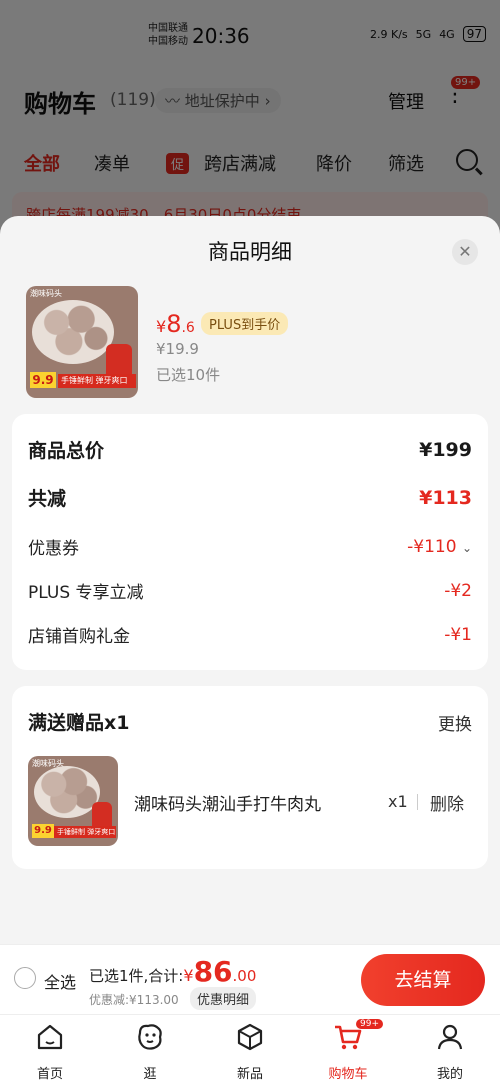  I want to click on tab-cart: 99+ 购物车, so click(348, 1050).